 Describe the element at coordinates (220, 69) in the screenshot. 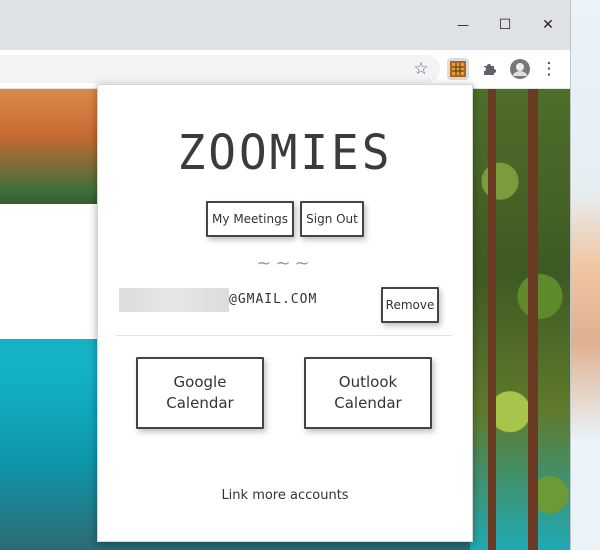

I see `address-bar` at that location.